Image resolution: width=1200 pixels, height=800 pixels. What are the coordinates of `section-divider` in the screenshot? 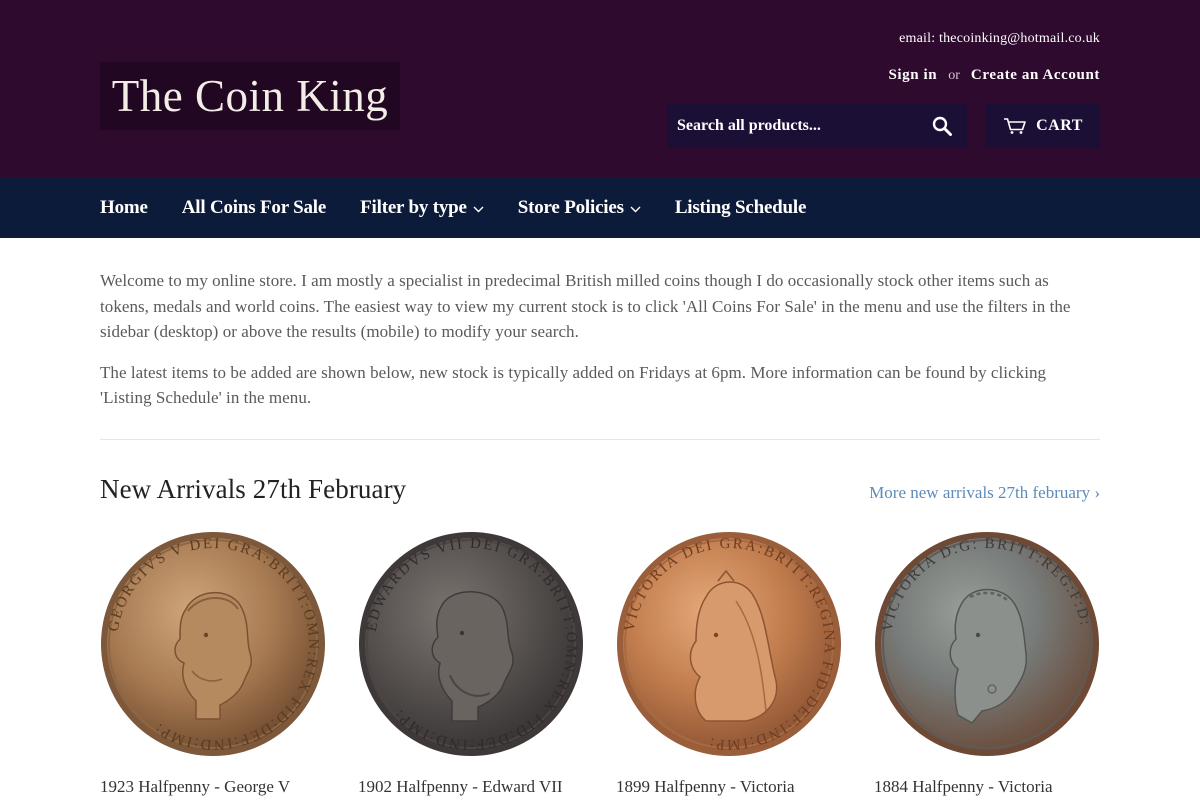 It's located at (600, 439).